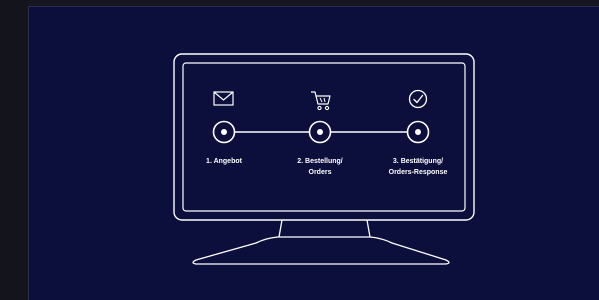  Describe the element at coordinates (418, 161) in the screenshot. I see `step-label-3-line1: 3. Bestätigung/` at that location.